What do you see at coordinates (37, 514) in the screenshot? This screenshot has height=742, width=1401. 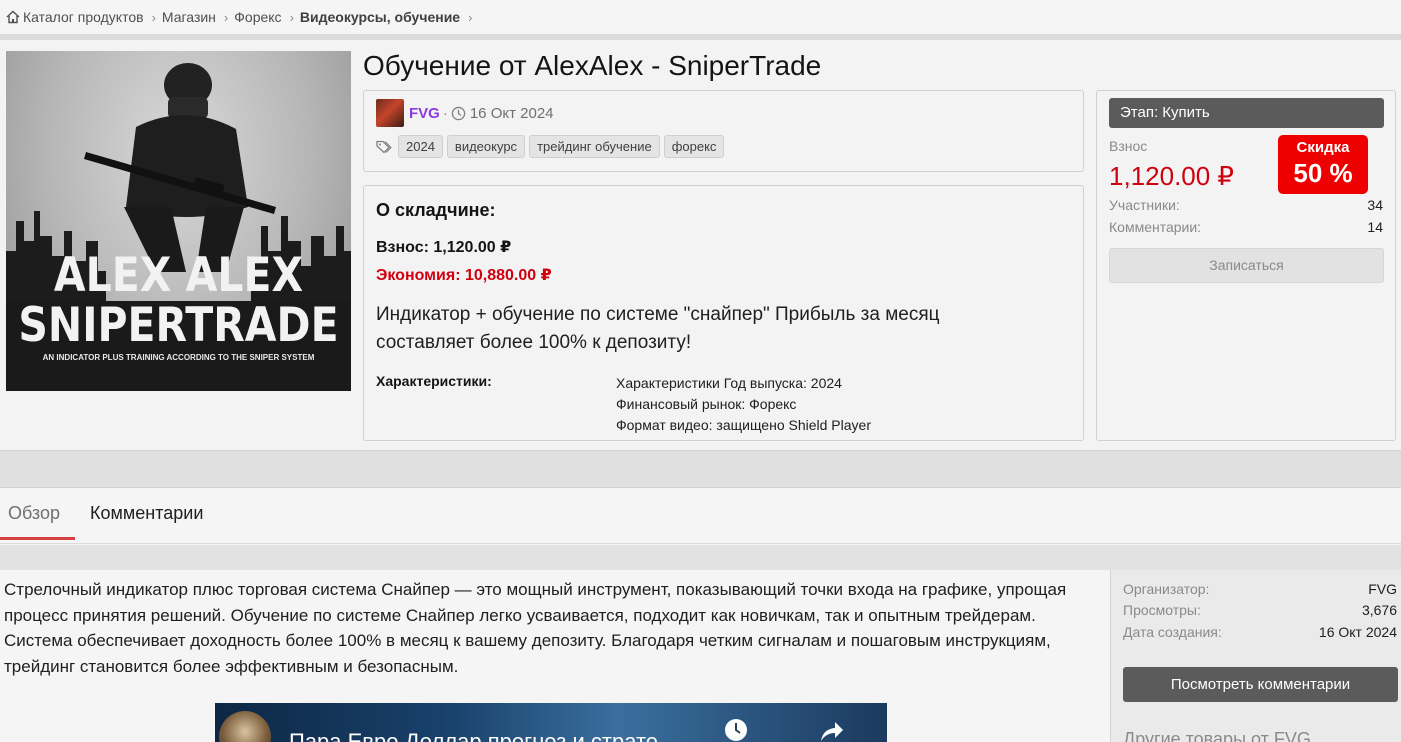 I see `tab-overview: Обзор` at bounding box center [37, 514].